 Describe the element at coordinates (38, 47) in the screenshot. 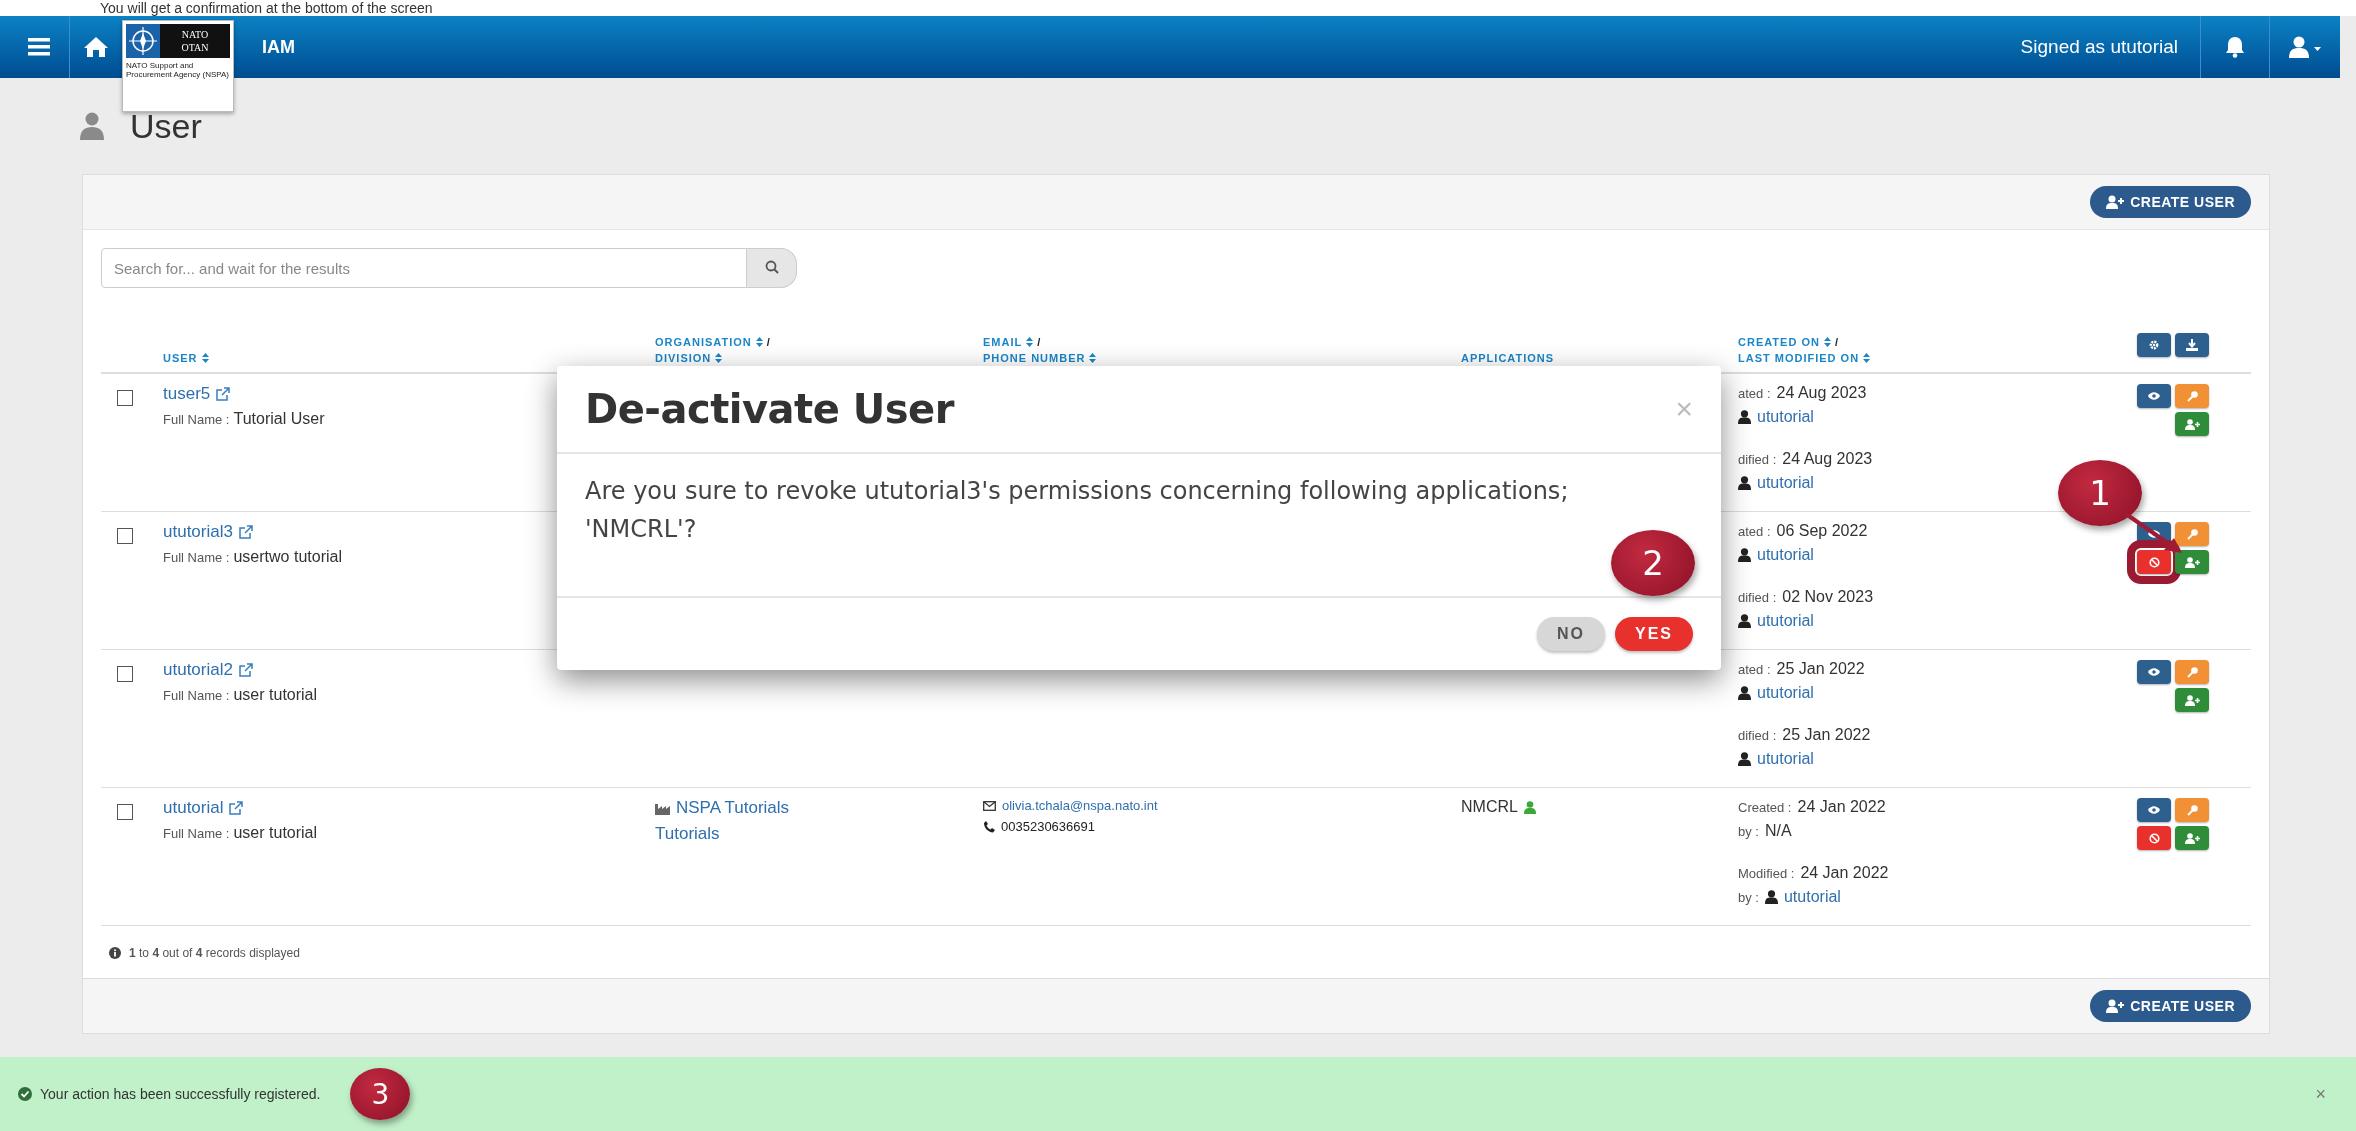

I see `menu-icon` at that location.